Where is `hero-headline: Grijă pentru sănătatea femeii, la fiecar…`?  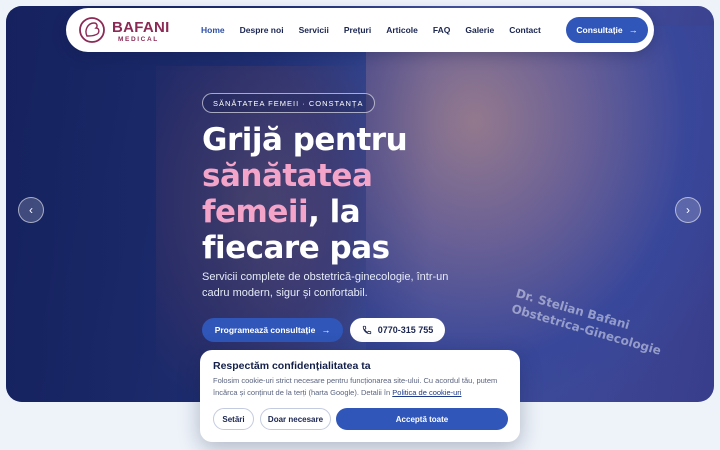 hero-headline: Grijă pentru sănătatea femeii, la fiecar… is located at coordinates (332, 194).